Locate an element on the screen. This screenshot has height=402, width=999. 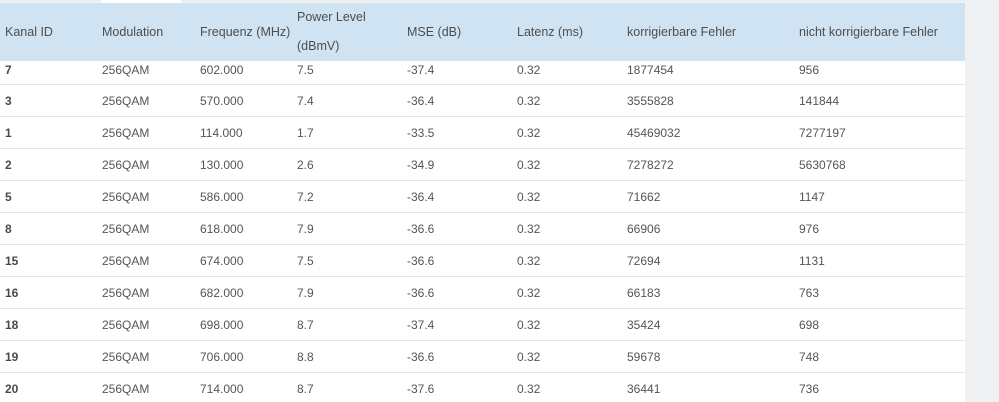
cell-power-level: 8.8 is located at coordinates (347, 356).